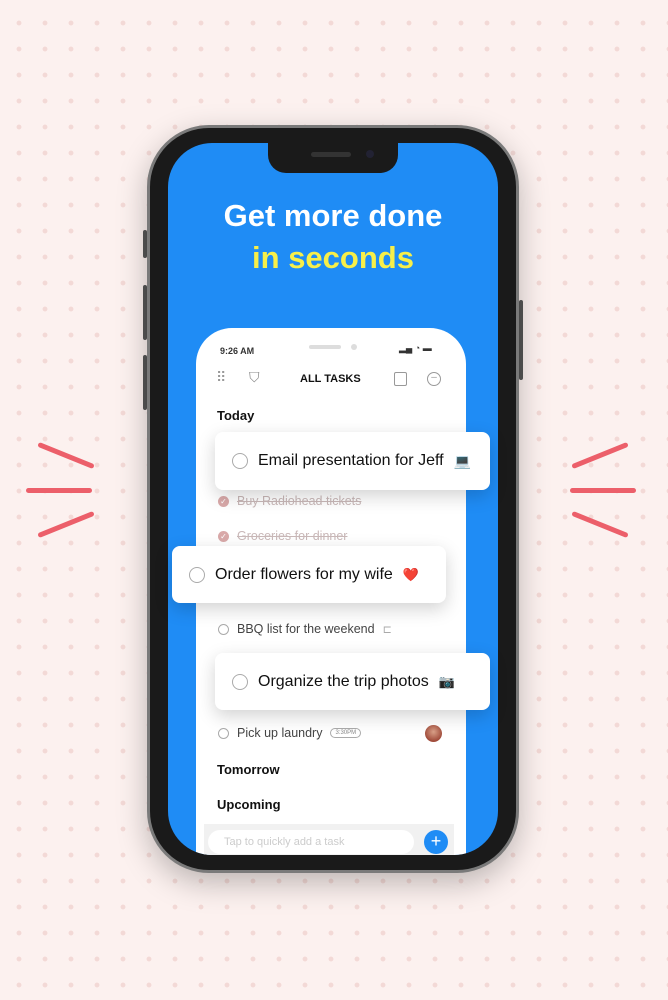 The image size is (668, 1000). Describe the element at coordinates (248, 769) in the screenshot. I see `section-tomorrow: Tomorrow` at that location.